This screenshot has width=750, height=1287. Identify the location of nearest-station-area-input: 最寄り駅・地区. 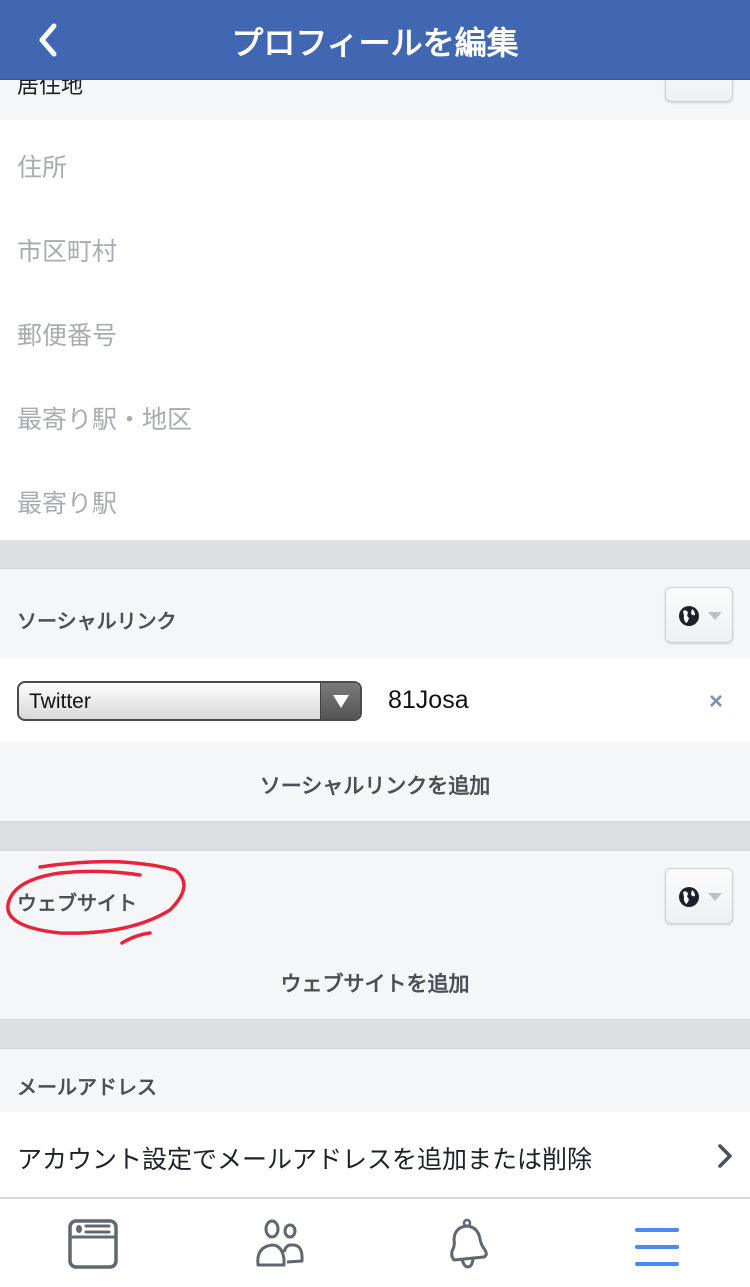
(104, 418).